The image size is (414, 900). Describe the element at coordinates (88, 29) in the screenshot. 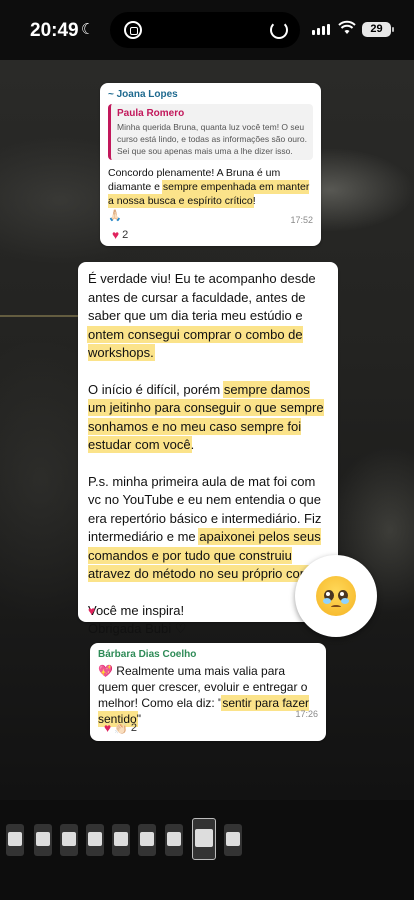

I see `moon-icon: ☾` at that location.